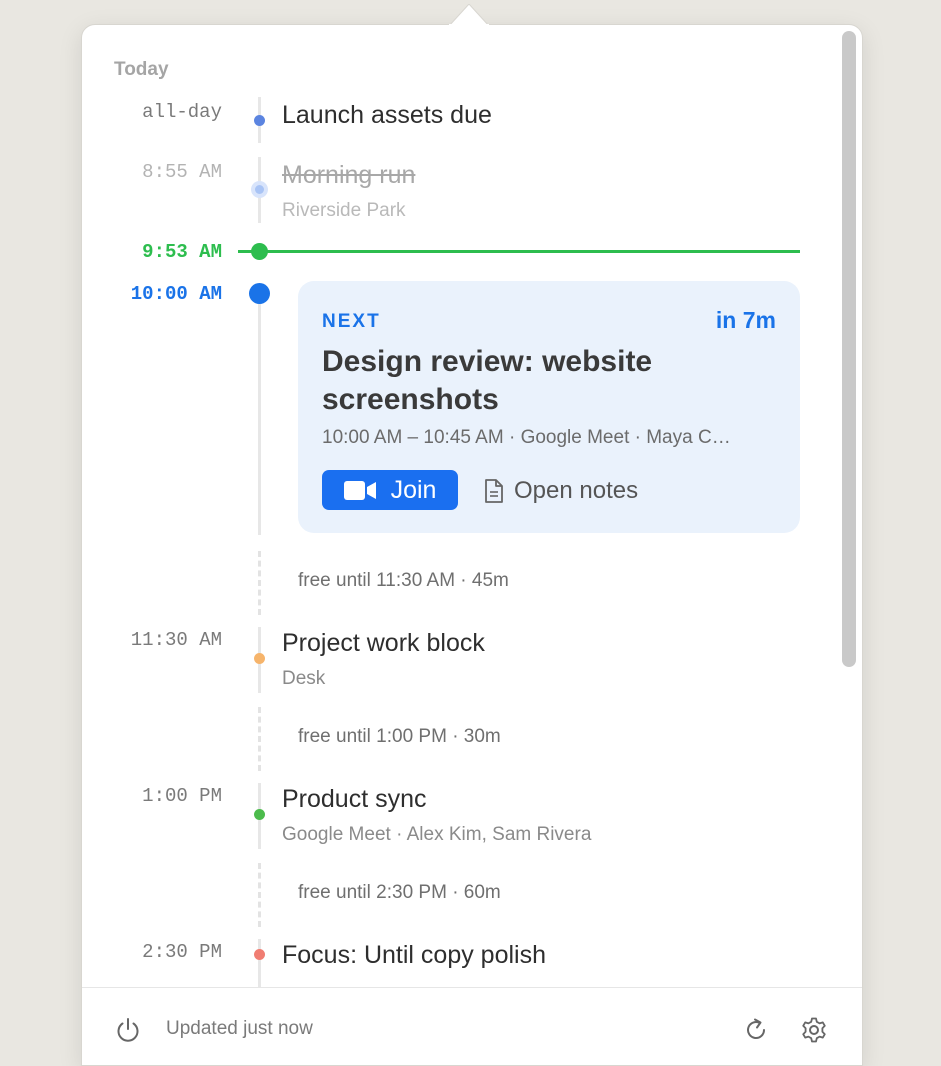 The width and height of the screenshot is (941, 1066). I want to click on event-subtitle: Desk, so click(304, 678).